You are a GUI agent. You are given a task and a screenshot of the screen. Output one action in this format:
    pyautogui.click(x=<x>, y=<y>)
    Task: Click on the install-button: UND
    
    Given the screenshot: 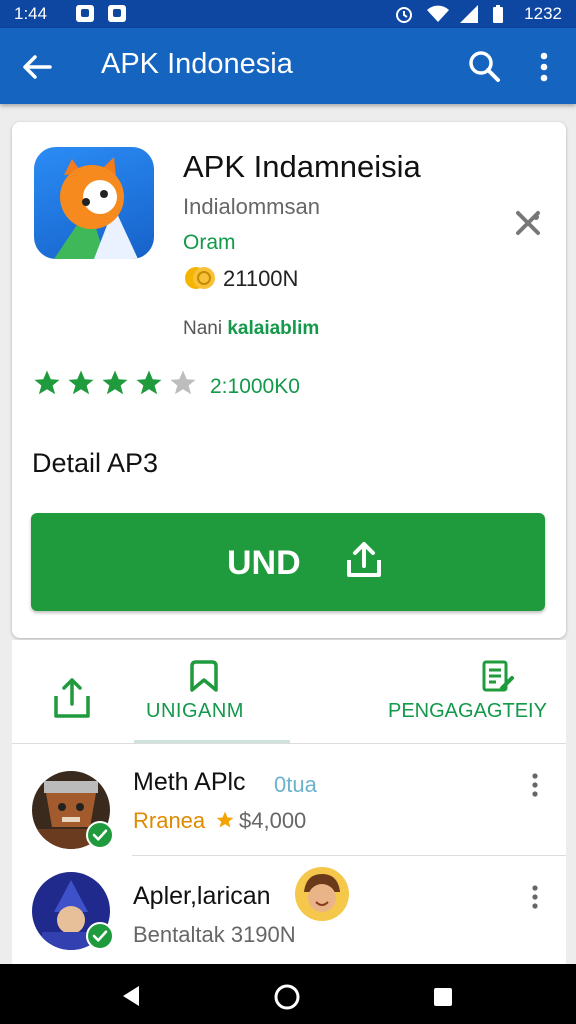 What is the action you would take?
    pyautogui.click(x=288, y=562)
    